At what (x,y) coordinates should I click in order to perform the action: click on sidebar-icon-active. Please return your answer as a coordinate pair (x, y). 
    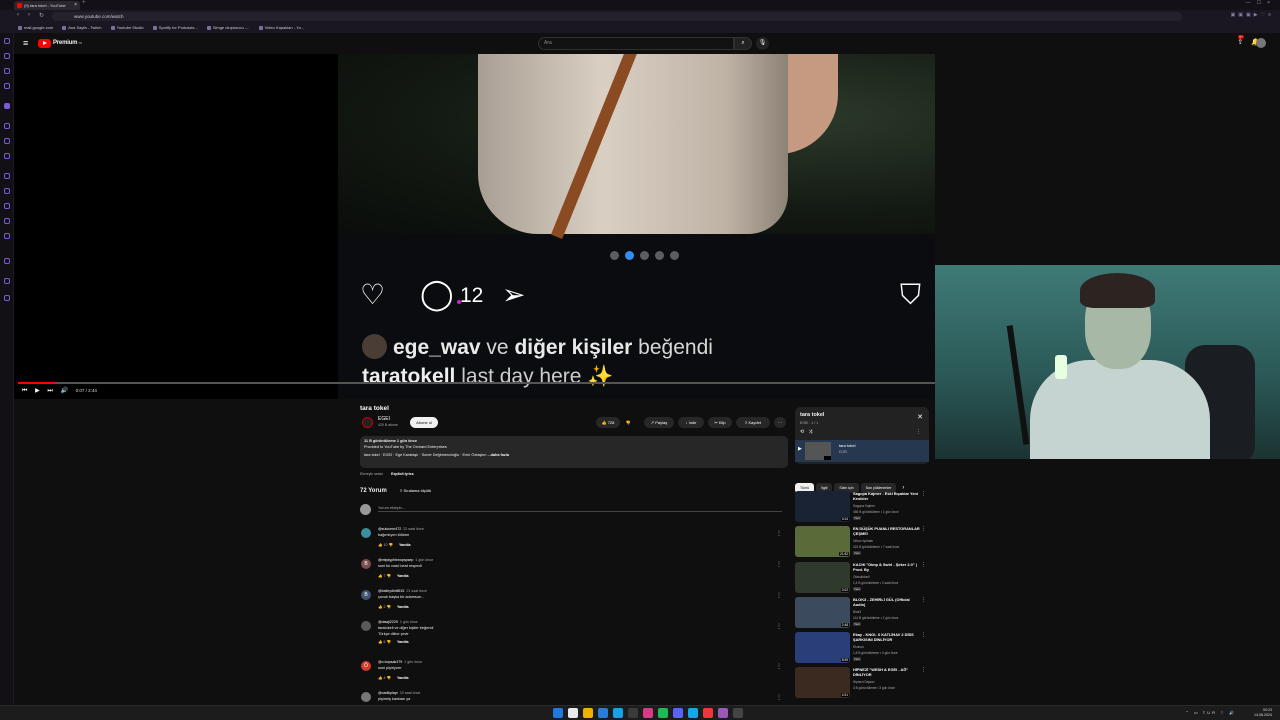
    Looking at the image, I should click on (7, 106).